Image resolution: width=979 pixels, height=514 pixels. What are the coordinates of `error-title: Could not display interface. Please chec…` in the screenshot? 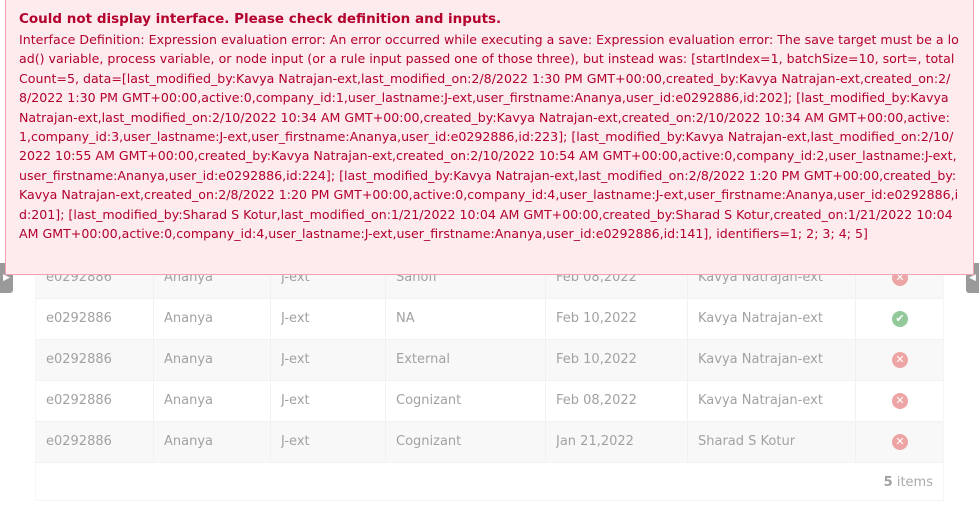 It's located at (260, 19).